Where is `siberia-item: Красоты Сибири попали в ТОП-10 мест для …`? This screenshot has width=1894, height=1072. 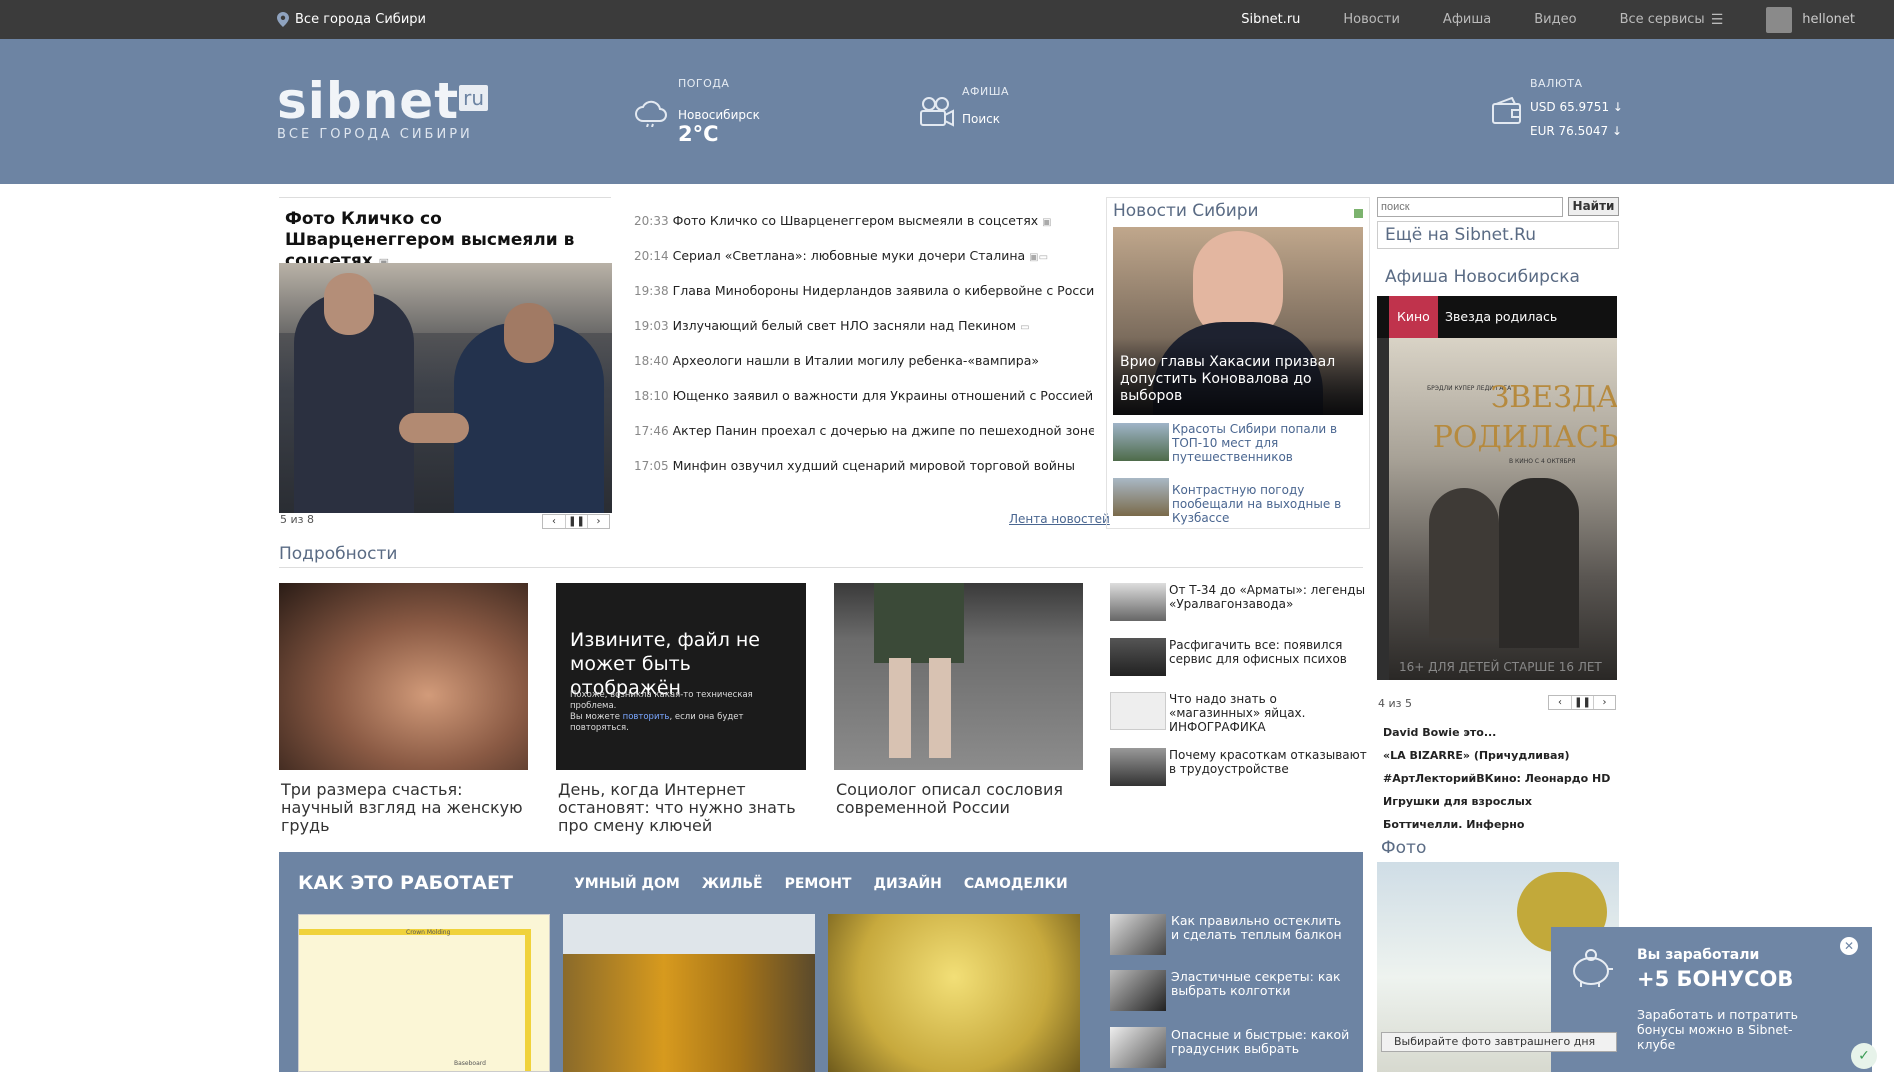 siberia-item: Красоты Сибири попали в ТОП-10 мест для … is located at coordinates (1267, 443).